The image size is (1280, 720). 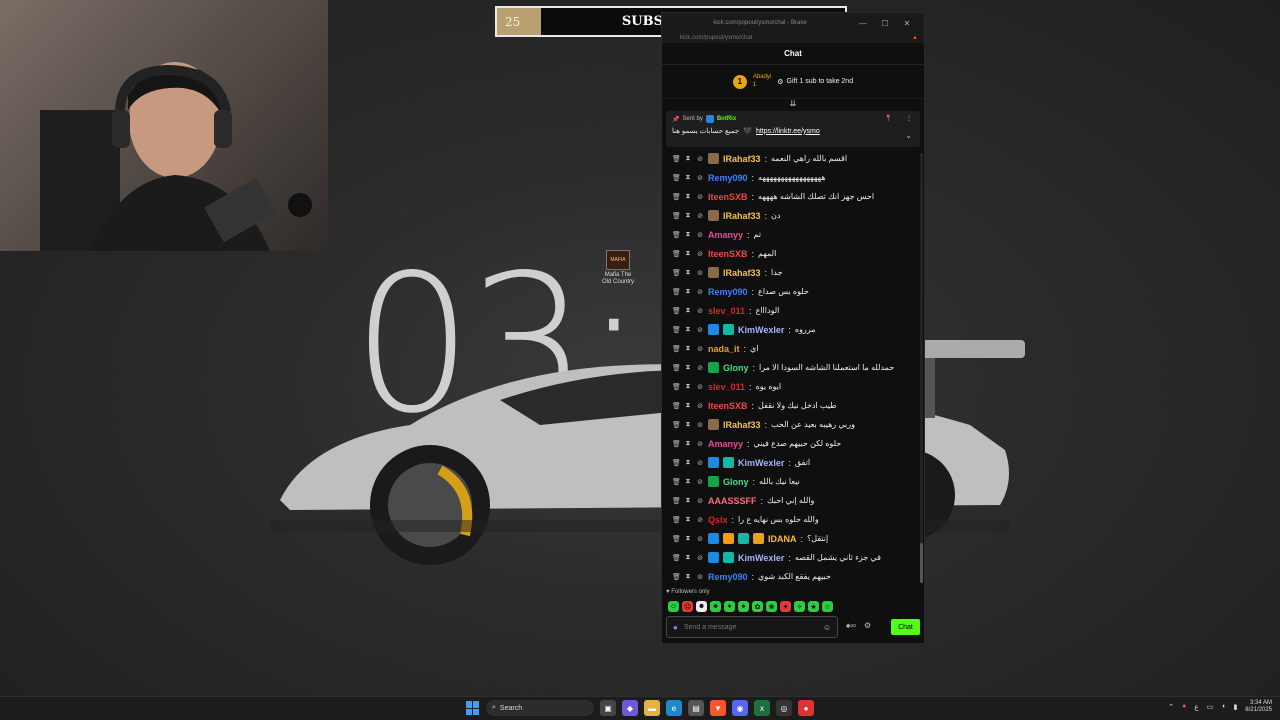 What do you see at coordinates (909, 118) in the screenshot?
I see `more-options-icon: ⋮` at bounding box center [909, 118].